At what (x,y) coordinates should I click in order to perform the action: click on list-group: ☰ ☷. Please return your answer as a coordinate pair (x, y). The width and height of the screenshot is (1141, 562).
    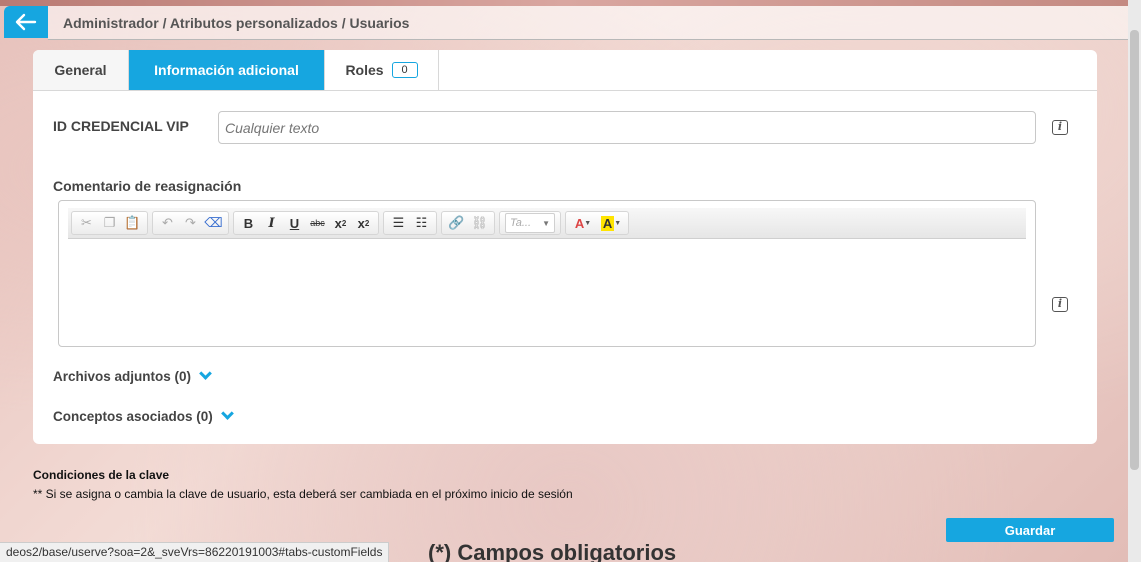
    Looking at the image, I should click on (410, 223).